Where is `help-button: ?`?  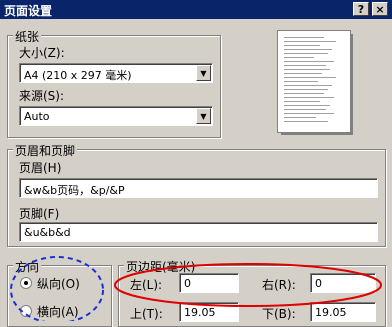 help-button: ? is located at coordinates (361, 9).